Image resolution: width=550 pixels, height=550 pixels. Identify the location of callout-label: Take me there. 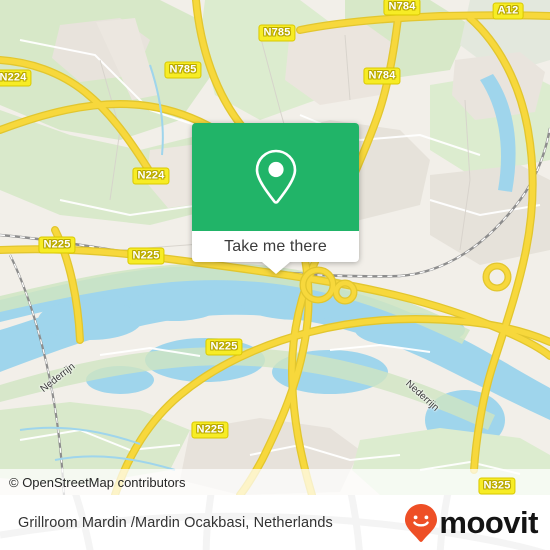
(275, 246).